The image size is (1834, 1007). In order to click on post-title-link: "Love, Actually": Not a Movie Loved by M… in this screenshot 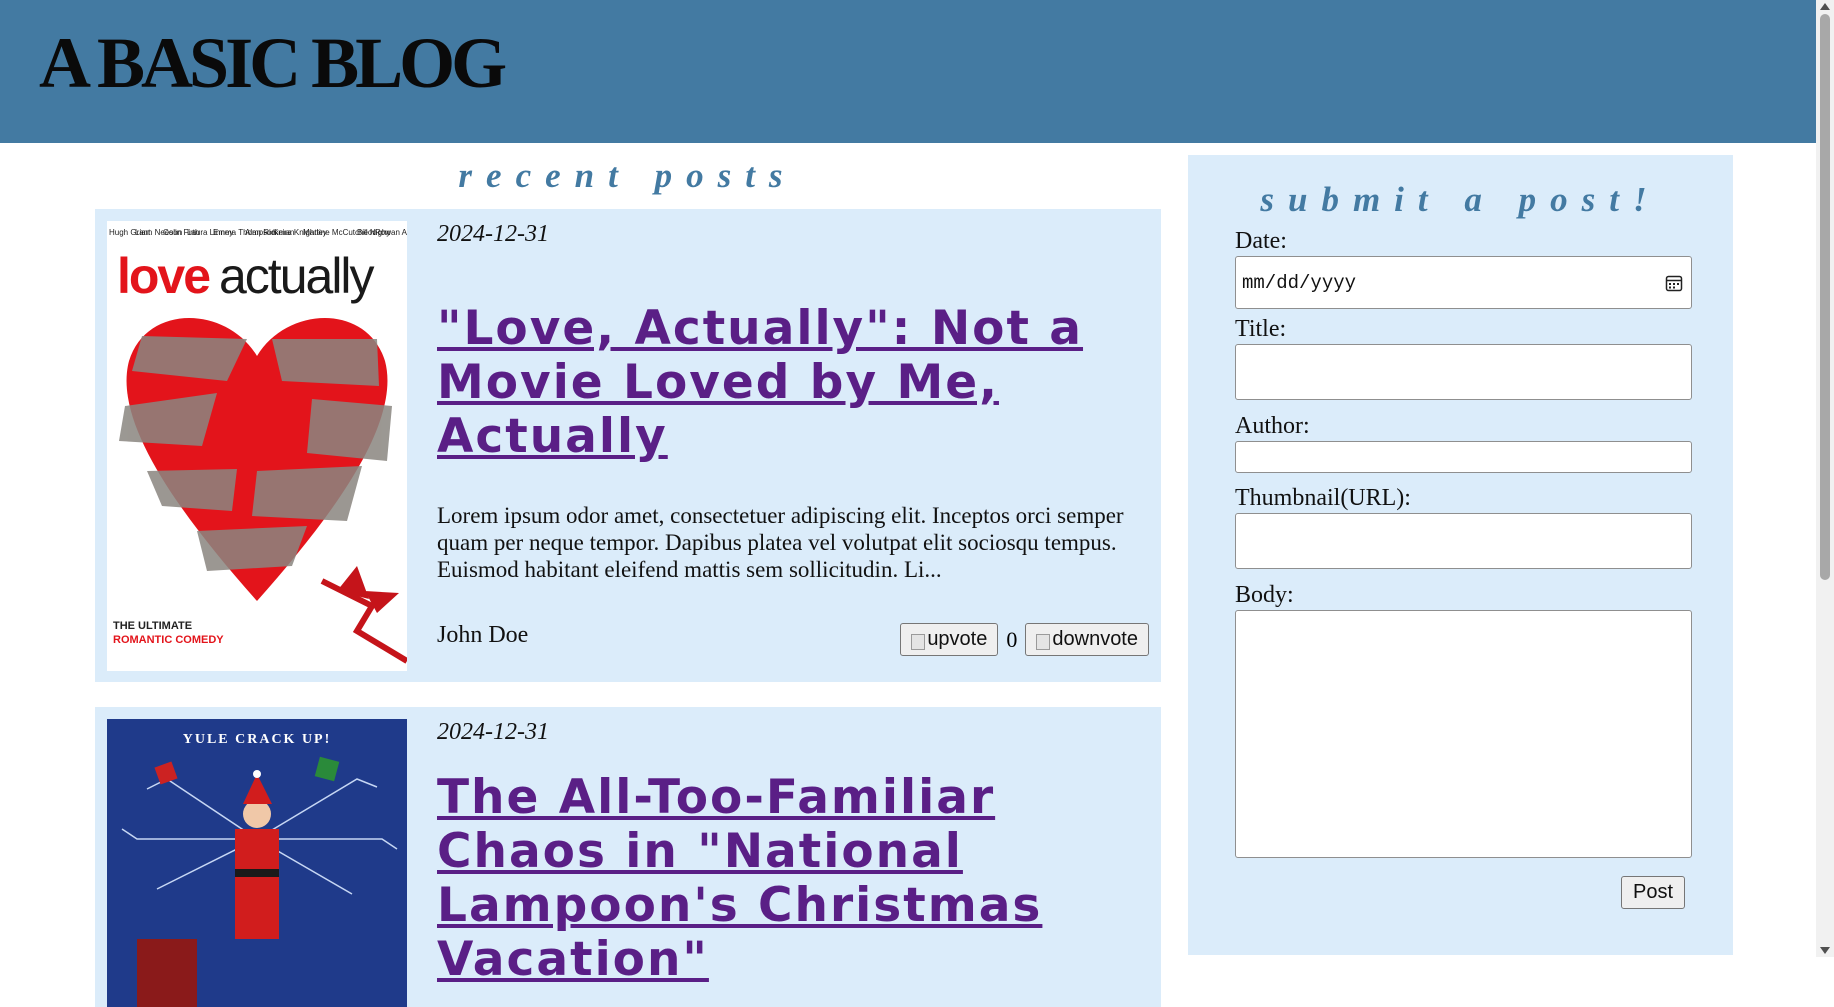, I will do `click(787, 383)`.